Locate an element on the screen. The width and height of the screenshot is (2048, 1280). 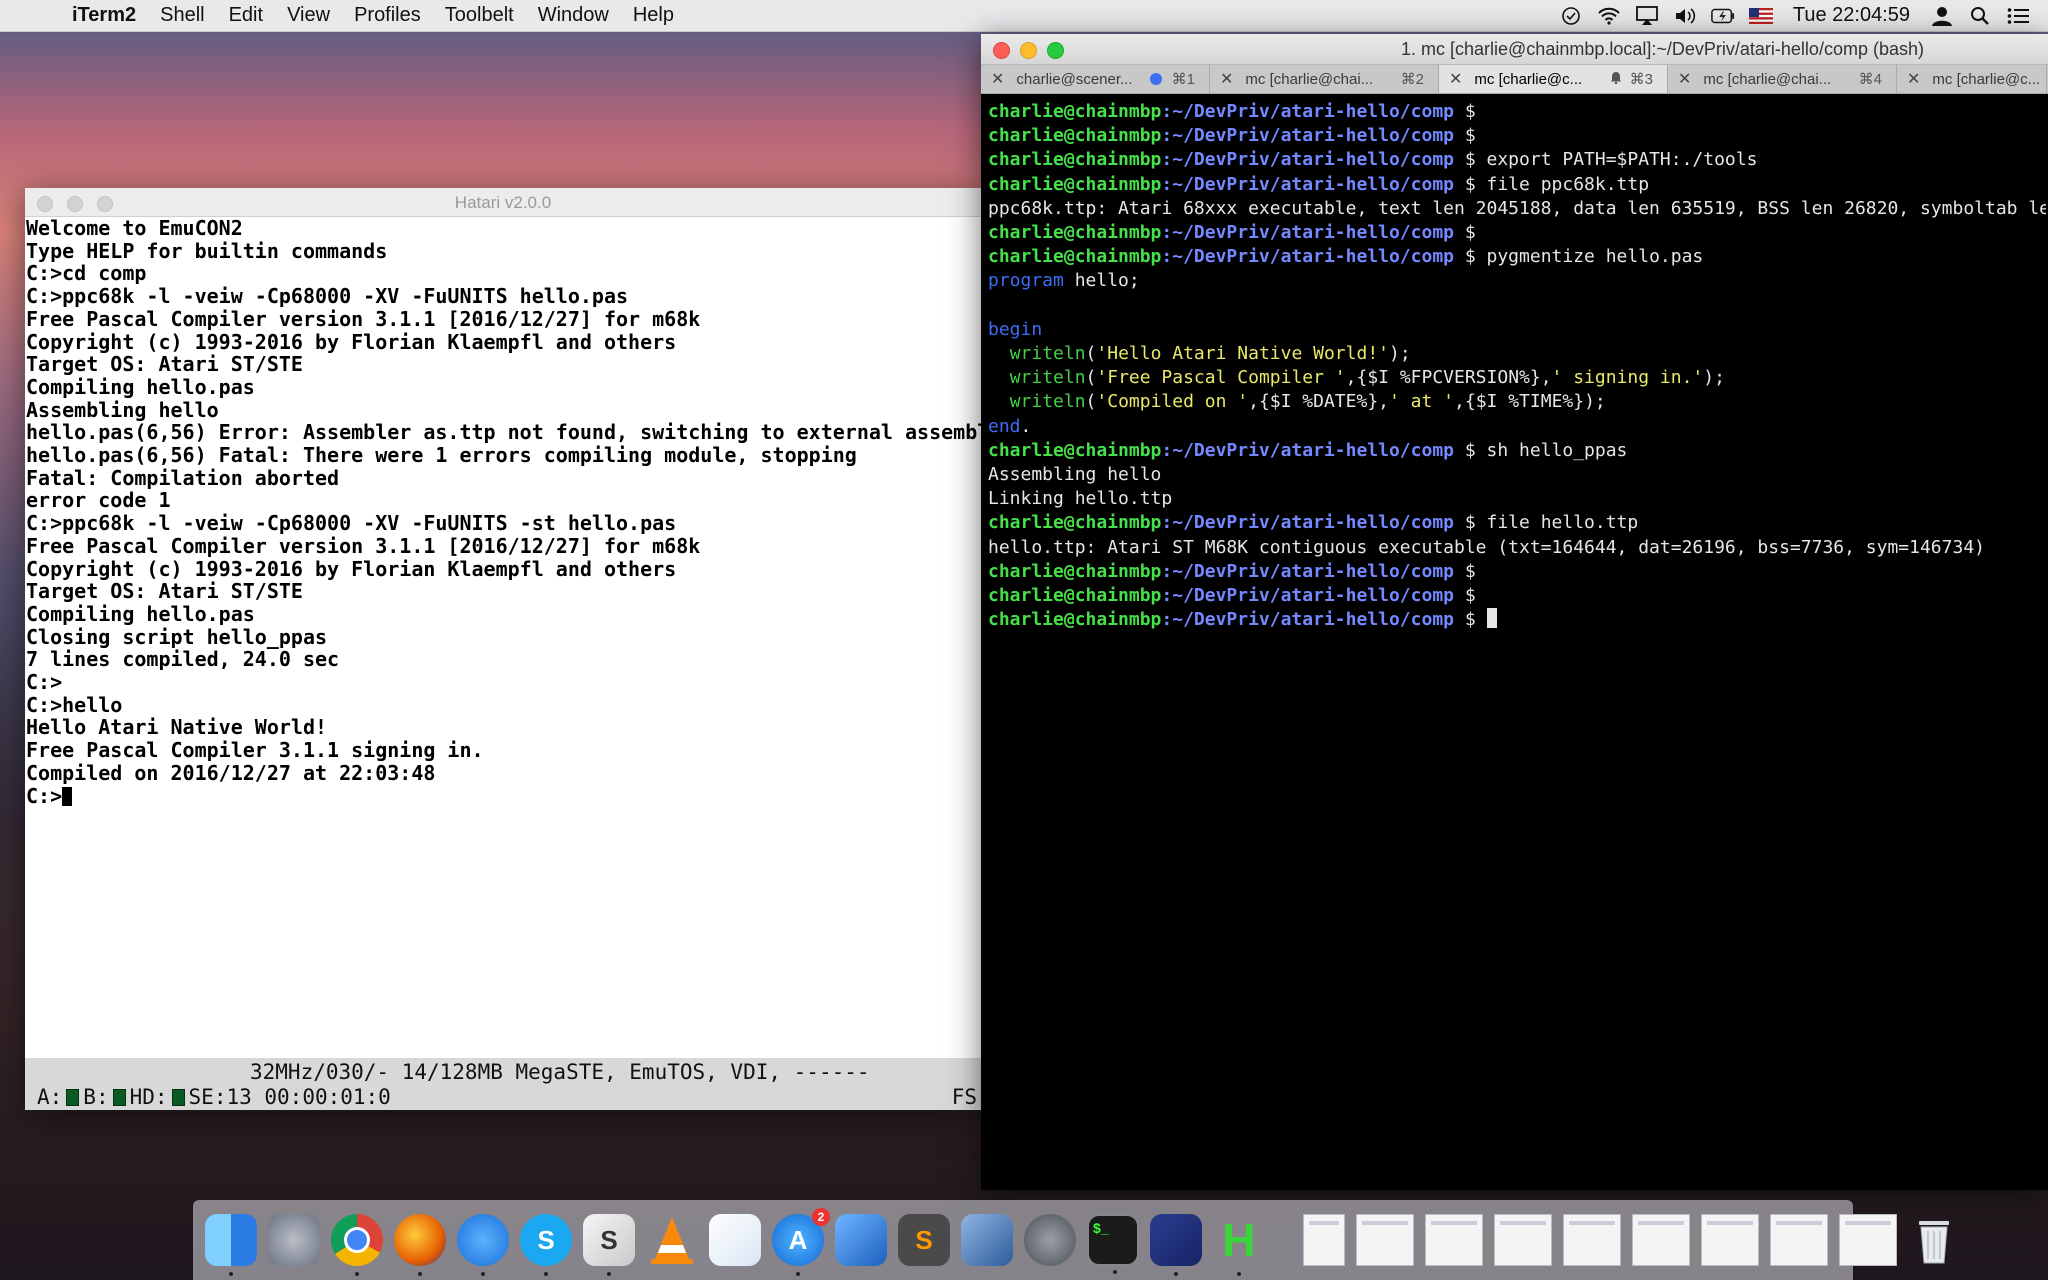
tab-2: ✕ mc [charlie@chai... ⌘2 is located at coordinates (1324, 79).